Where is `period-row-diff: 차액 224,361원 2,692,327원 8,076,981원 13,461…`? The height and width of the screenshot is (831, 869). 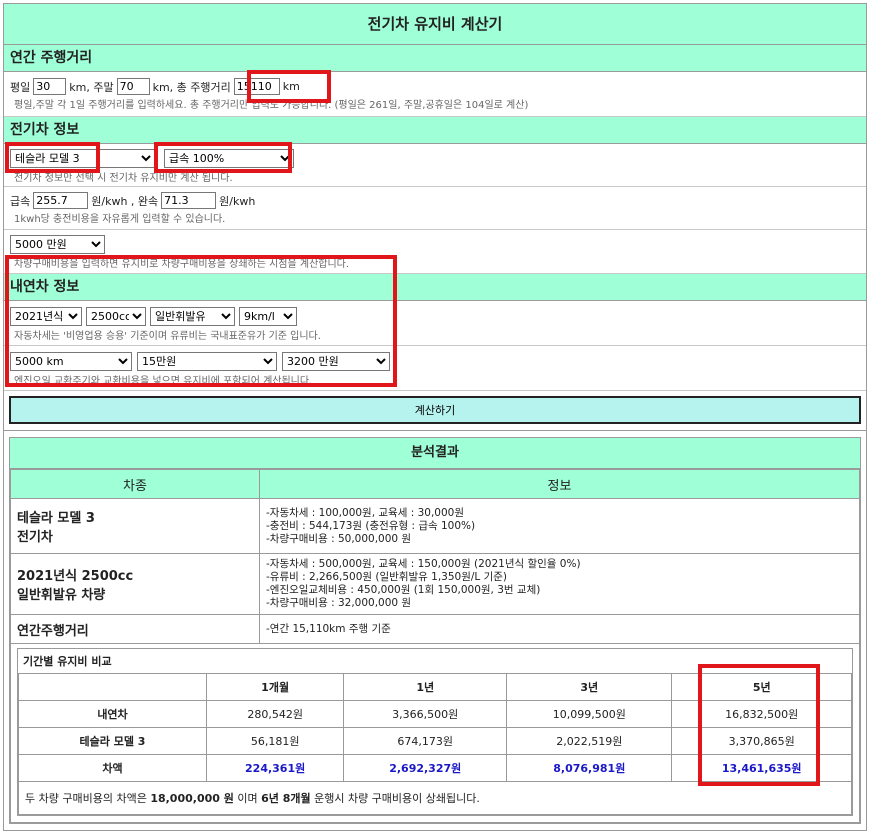
period-row-diff: 차액 224,361원 2,692,327원 8,076,981원 13,461… is located at coordinates (435, 768).